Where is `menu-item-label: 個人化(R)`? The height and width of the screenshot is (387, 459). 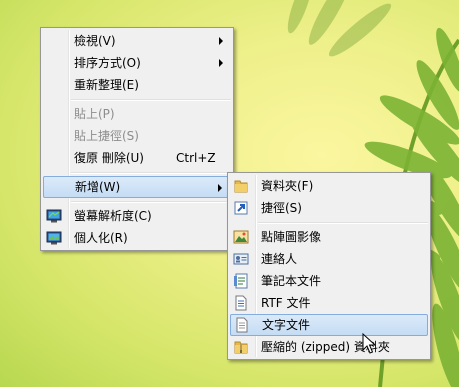
menu-item-label: 個人化(R) is located at coordinates (101, 238).